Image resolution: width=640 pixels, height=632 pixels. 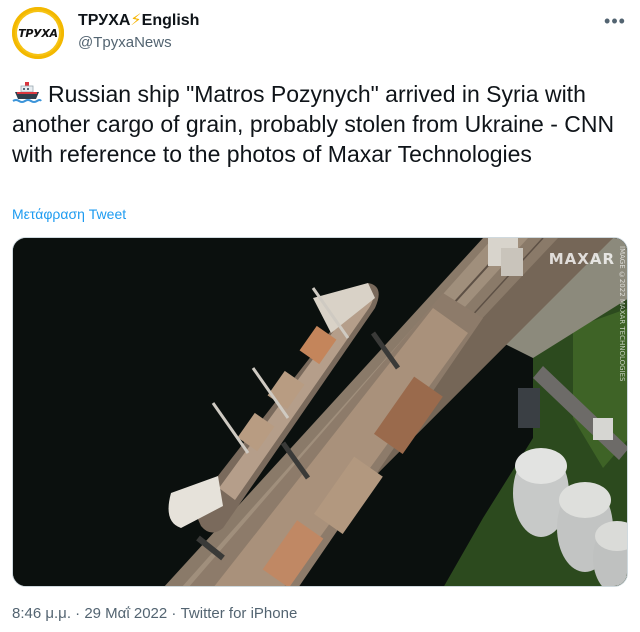 I want to click on display-name-suffix: English, so click(x=170, y=20).